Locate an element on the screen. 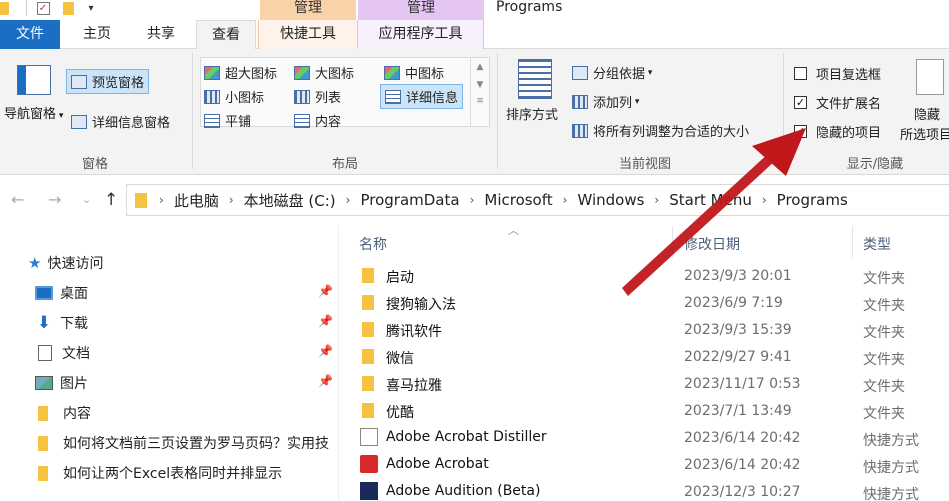 The height and width of the screenshot is (501, 949). scroll-down-icon: ▼ is located at coordinates (480, 85).